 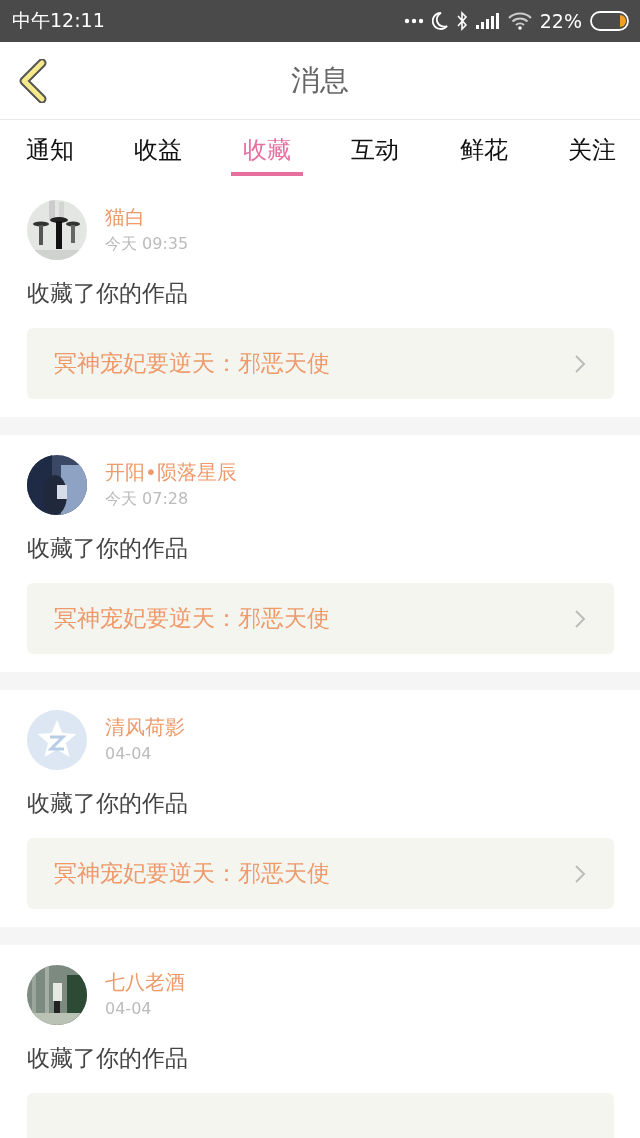 What do you see at coordinates (320, 80) in the screenshot?
I see `page-title: 消息` at bounding box center [320, 80].